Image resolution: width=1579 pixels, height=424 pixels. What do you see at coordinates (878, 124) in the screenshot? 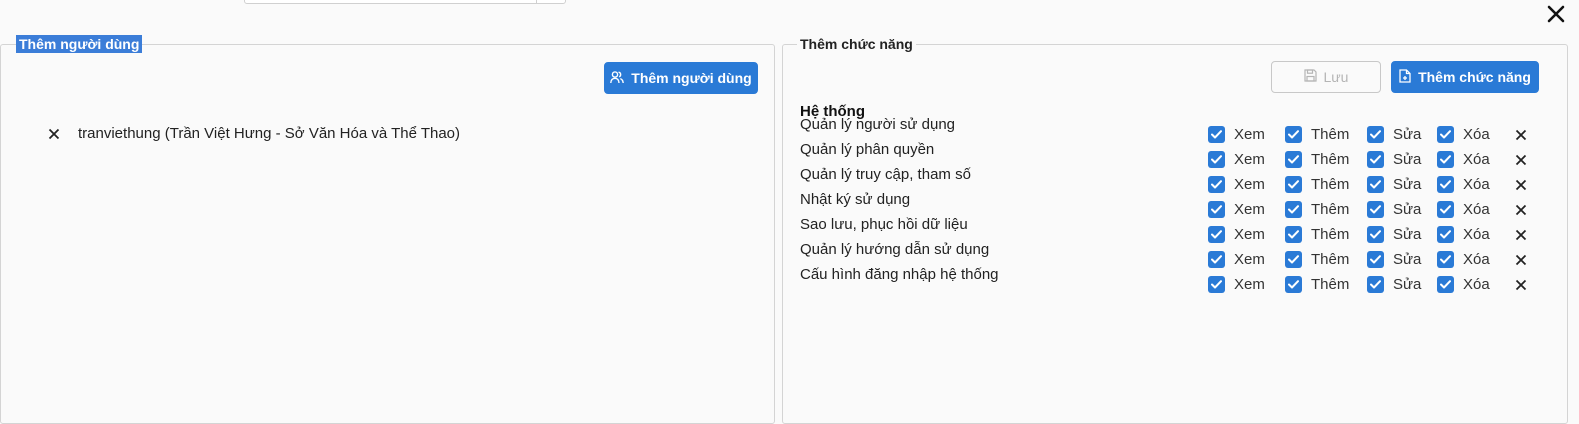
I see `function-name: Quản lý người sử dụng` at bounding box center [878, 124].